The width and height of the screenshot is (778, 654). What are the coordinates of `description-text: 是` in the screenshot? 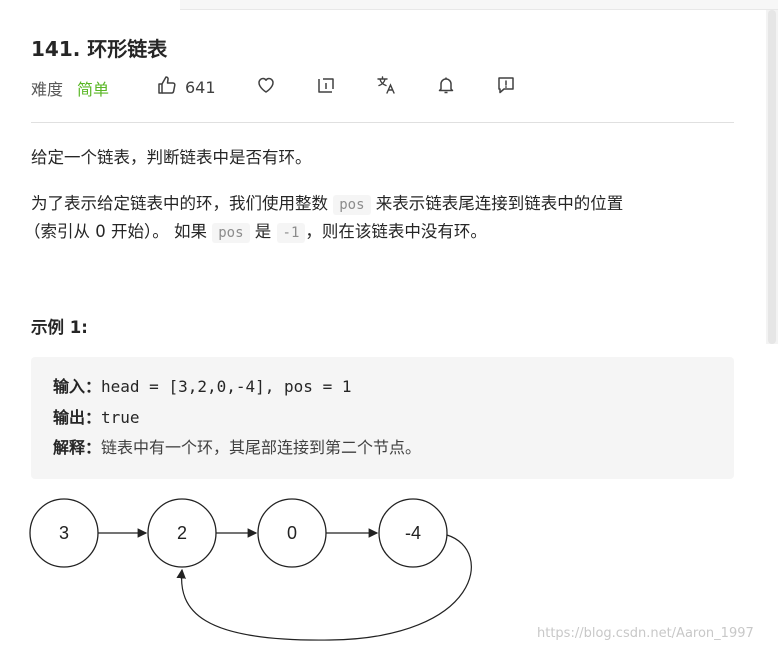 It's located at (263, 231).